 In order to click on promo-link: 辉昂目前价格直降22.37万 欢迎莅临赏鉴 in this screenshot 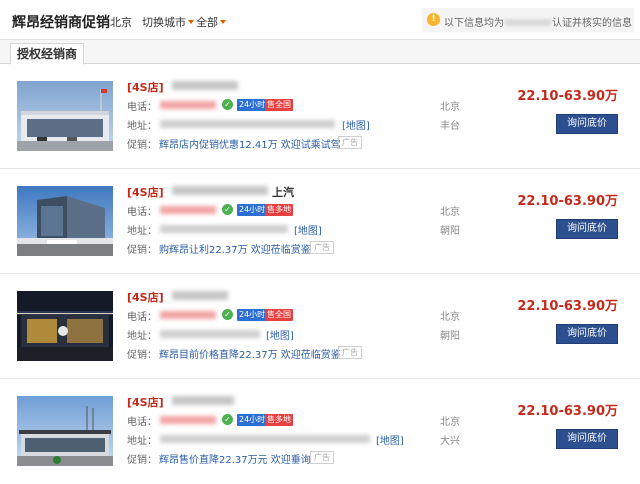, I will do `click(250, 353)`.